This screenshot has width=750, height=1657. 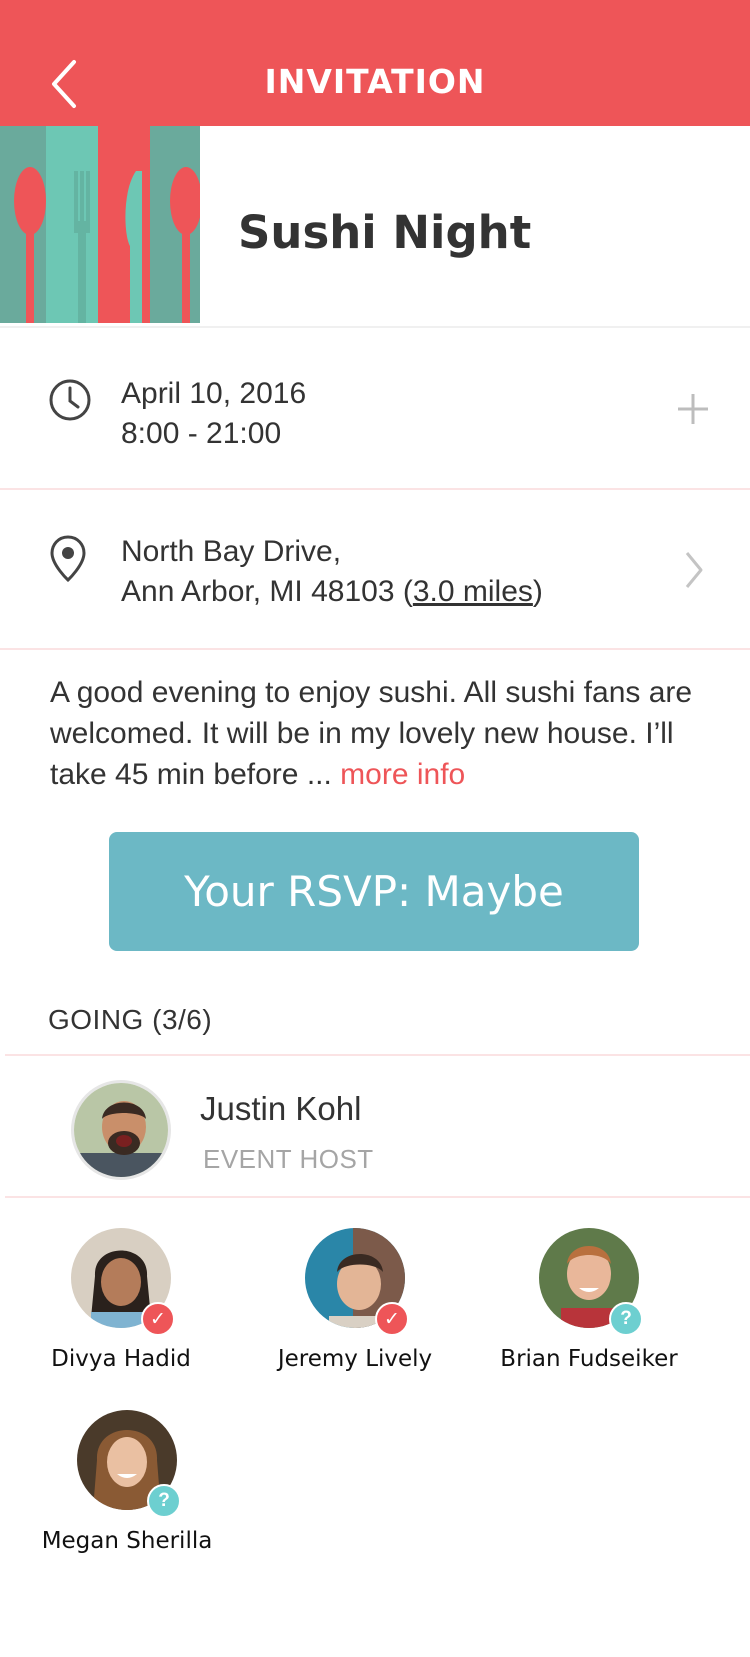 What do you see at coordinates (377, 1126) in the screenshot?
I see `host-row: Justin Kohl EVENT HOST` at bounding box center [377, 1126].